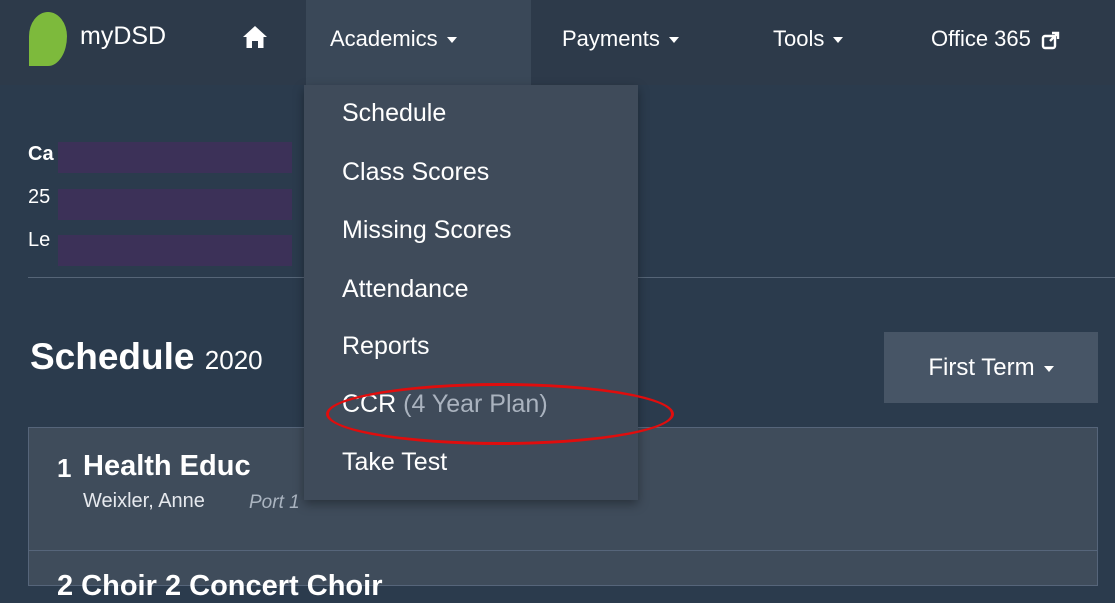 The width and height of the screenshot is (1115, 603). I want to click on menu-item-attendance: Attendance, so click(405, 289).